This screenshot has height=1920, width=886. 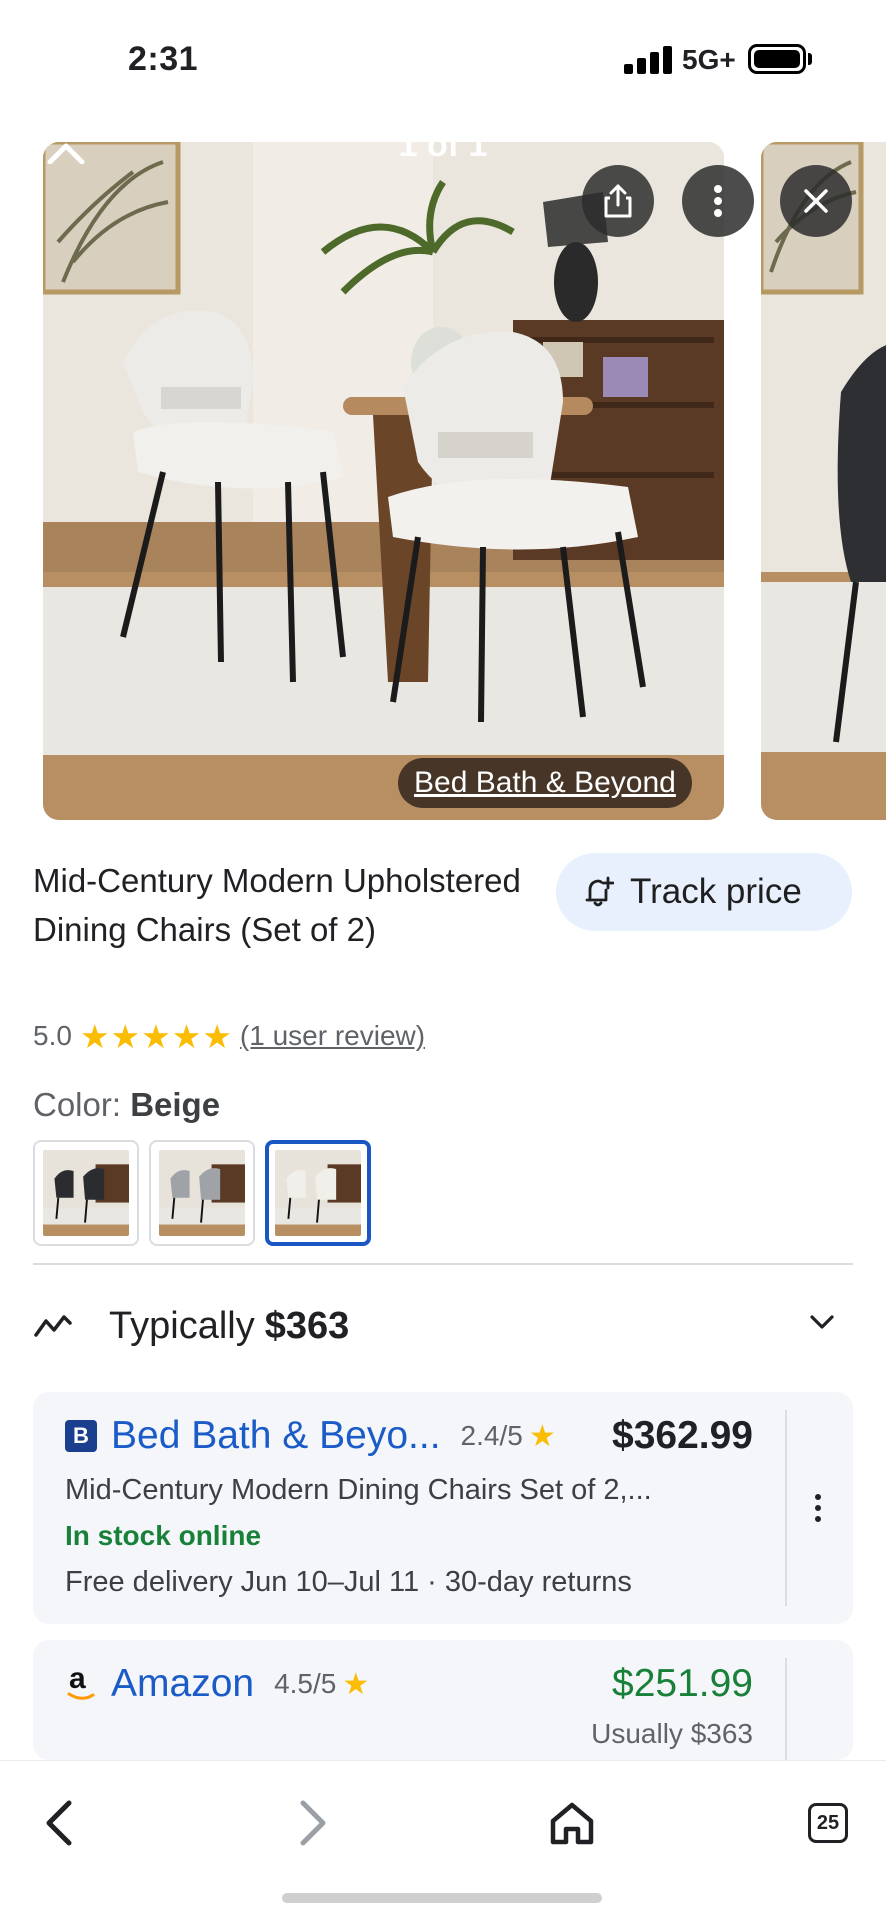 I want to click on offer-price: $251.99, so click(x=682, y=1683).